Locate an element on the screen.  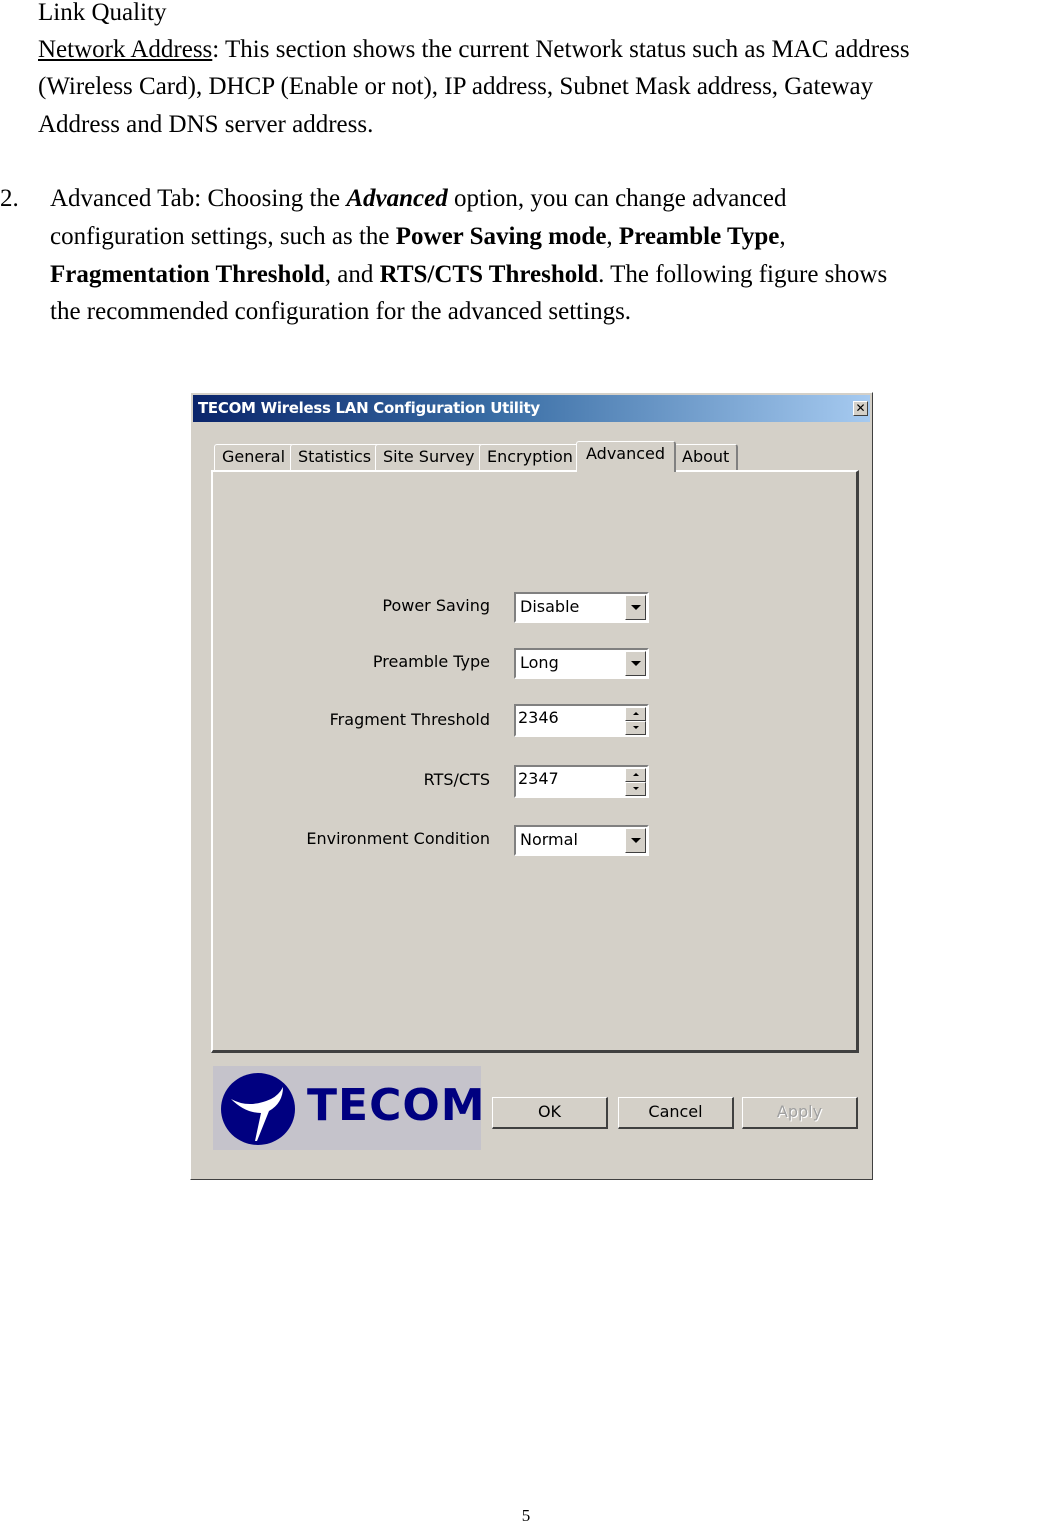
tab-advanced: Advanced is located at coordinates (626, 456).